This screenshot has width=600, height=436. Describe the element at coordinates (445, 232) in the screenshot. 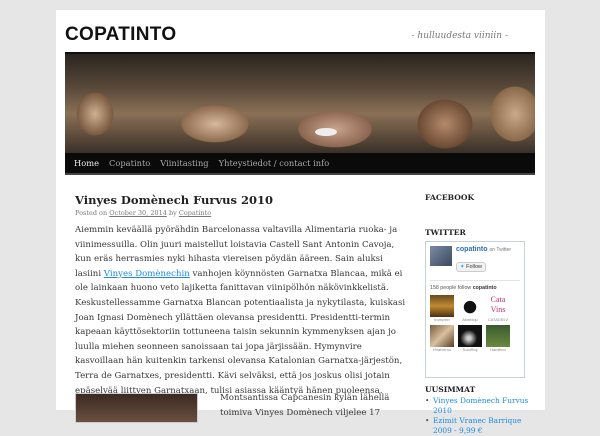

I see `twitter-widget-title: TWITTER` at that location.